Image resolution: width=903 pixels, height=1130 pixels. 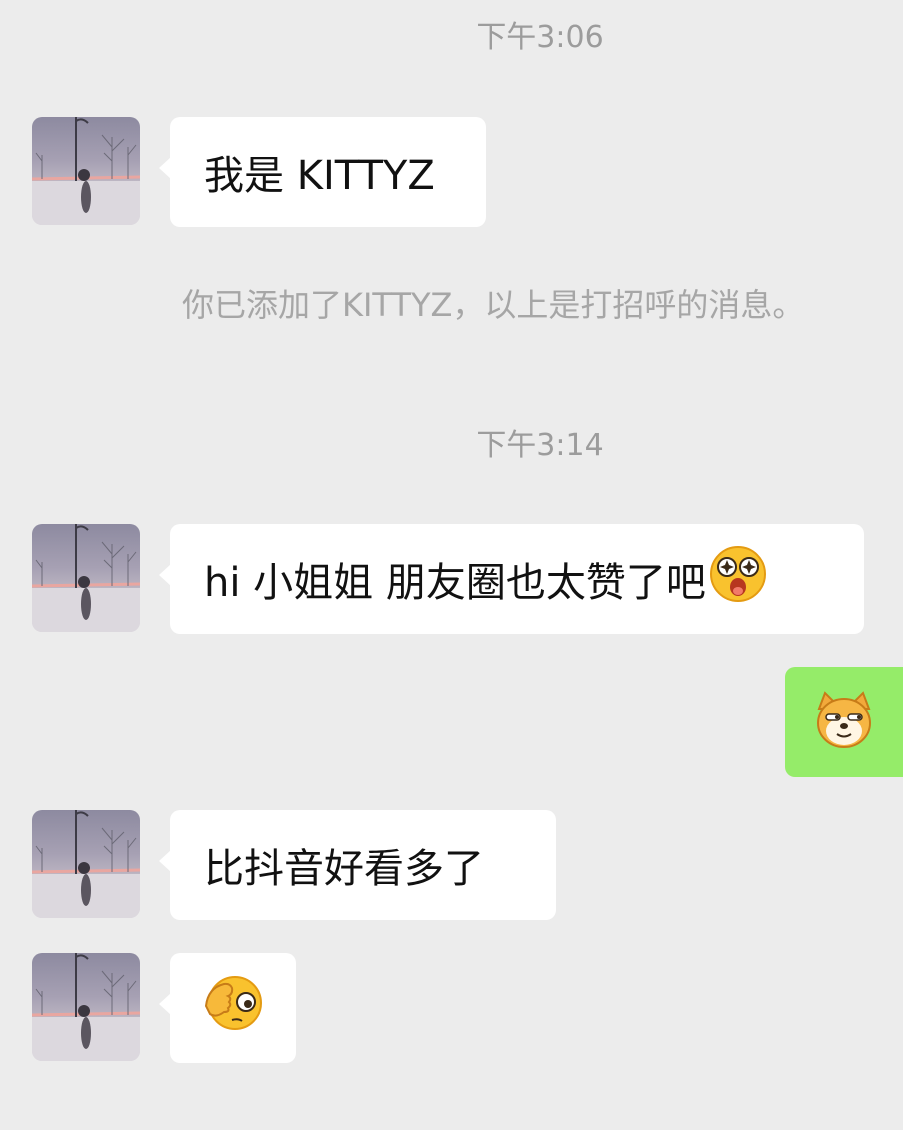 What do you see at coordinates (455, 583) in the screenshot?
I see `message-text: hi 小姐姐 朋友圈也太赞了吧` at bounding box center [455, 583].